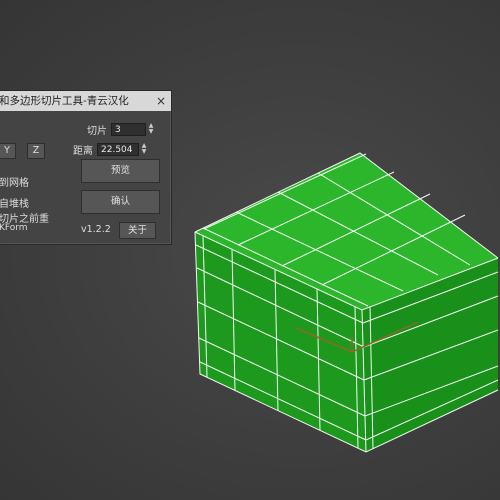 The height and width of the screenshot is (500, 500). What do you see at coordinates (151, 129) in the screenshot?
I see `slices-spinner-arrows: ▲ ▼` at bounding box center [151, 129].